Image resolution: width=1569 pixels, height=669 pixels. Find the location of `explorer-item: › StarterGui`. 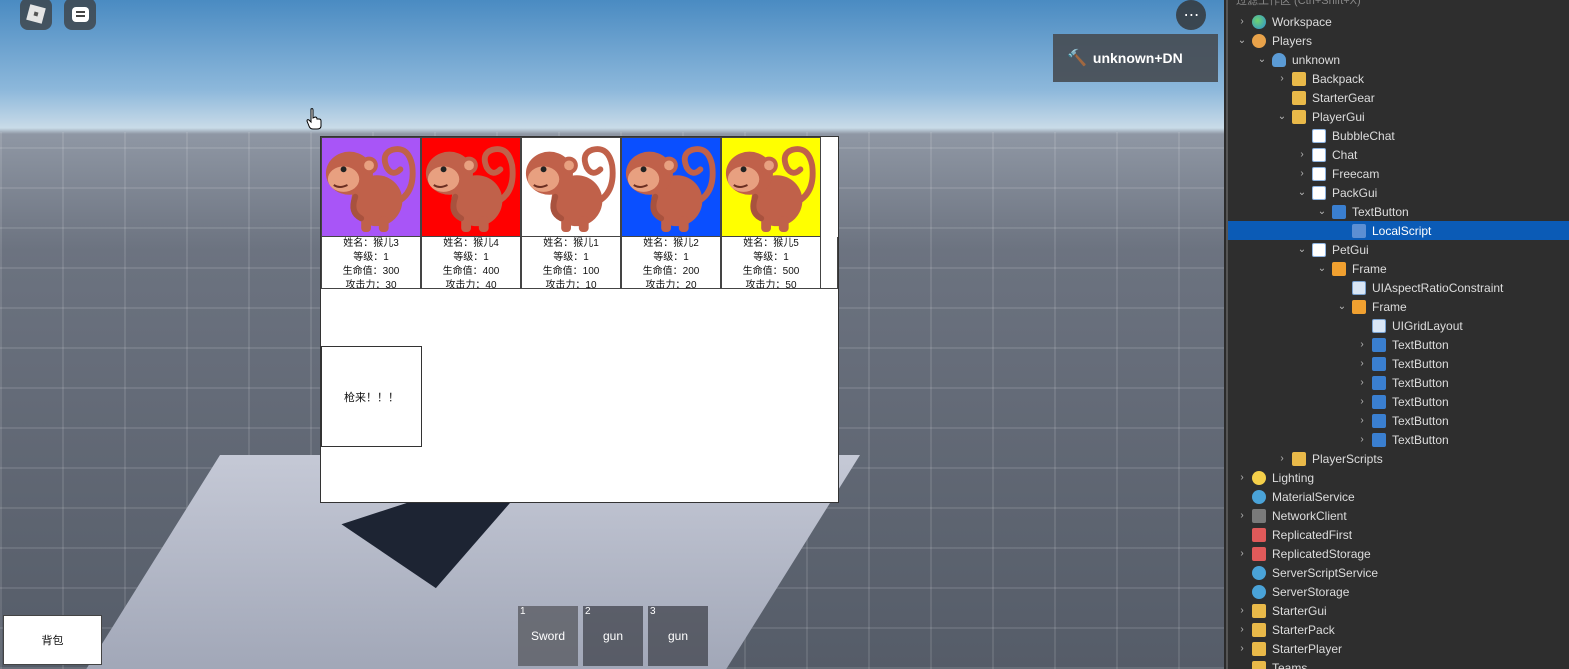

explorer-item: › StarterGui is located at coordinates (1398, 610).